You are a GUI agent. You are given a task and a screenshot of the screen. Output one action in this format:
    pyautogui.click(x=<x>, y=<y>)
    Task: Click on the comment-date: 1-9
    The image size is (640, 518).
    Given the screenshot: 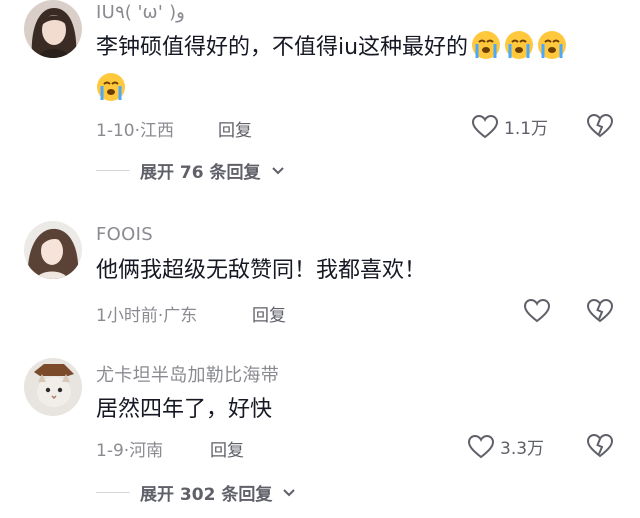 What is the action you would take?
    pyautogui.click(x=110, y=451)
    